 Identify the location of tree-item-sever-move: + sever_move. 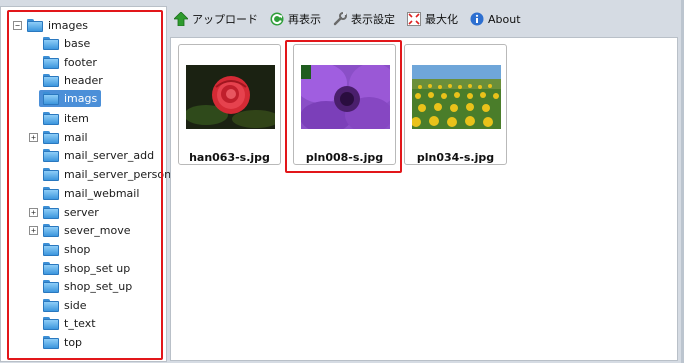
(80, 230).